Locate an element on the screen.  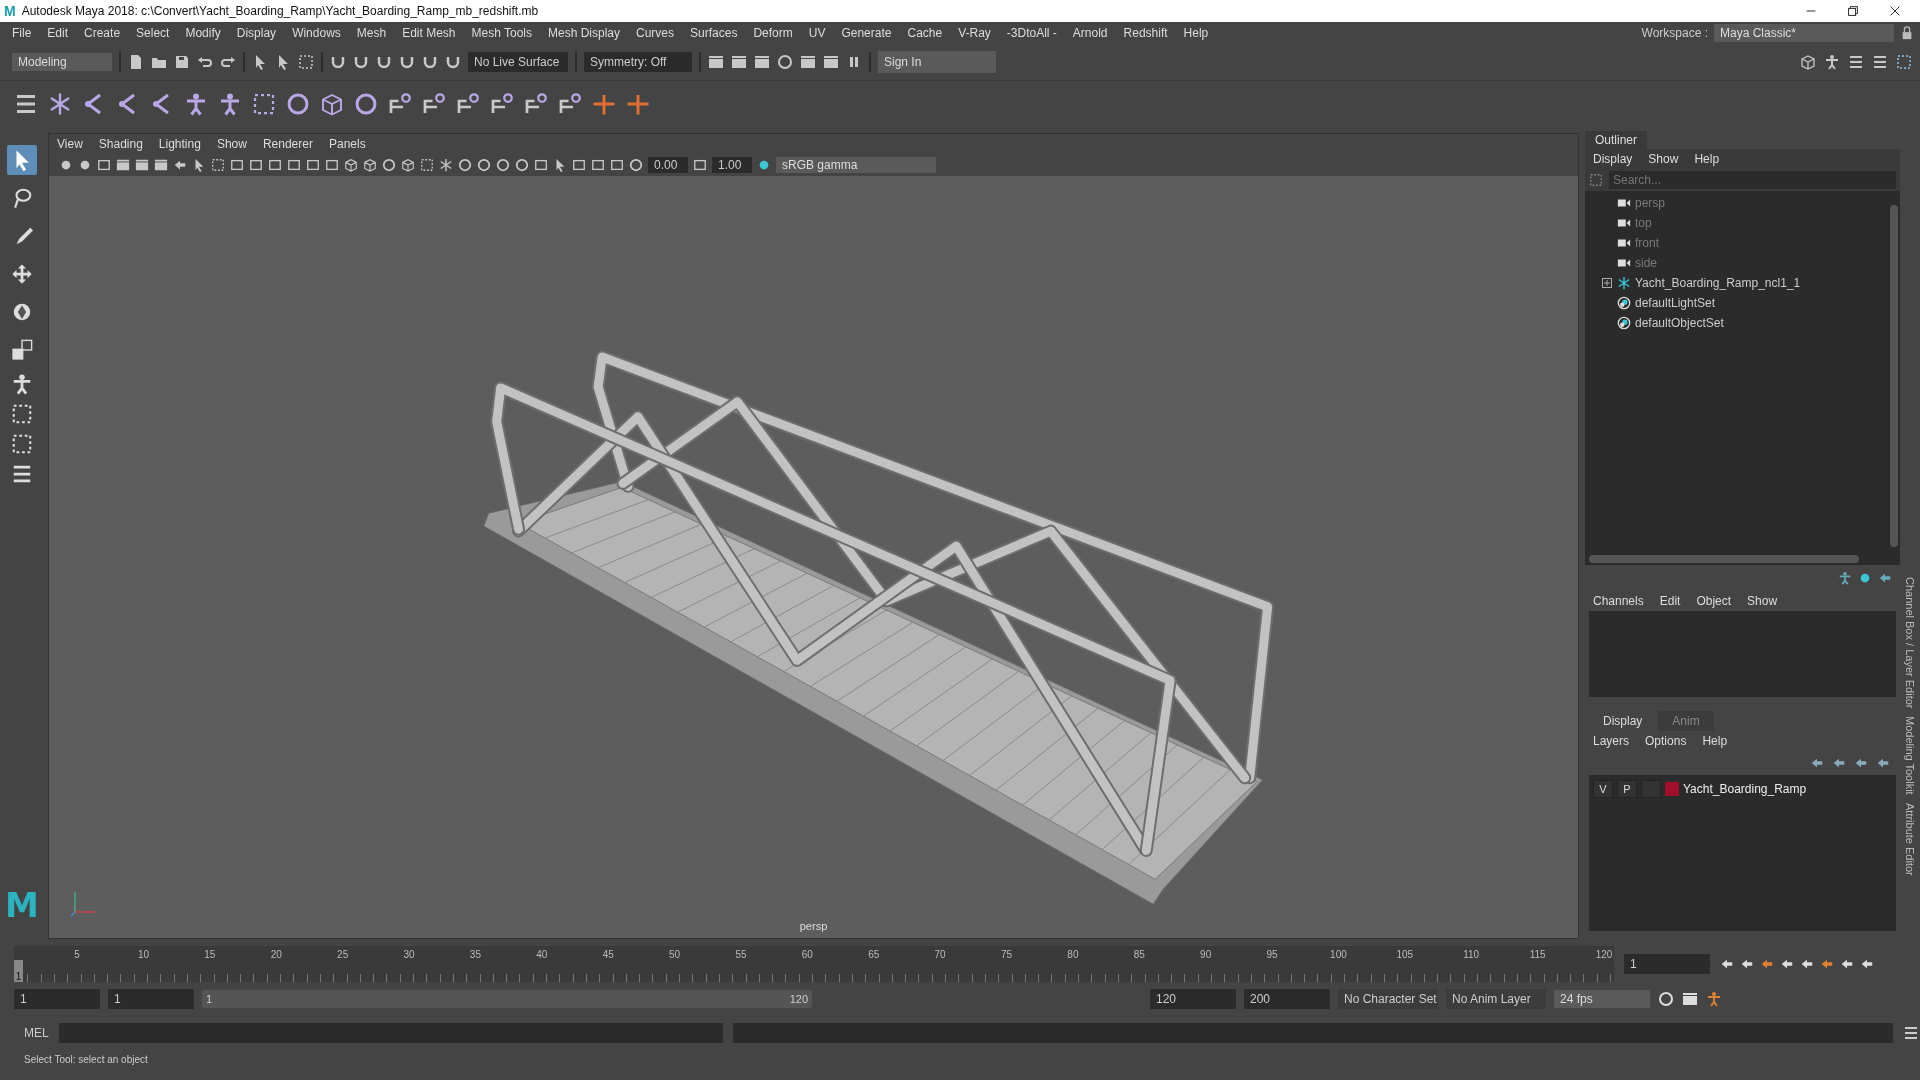
mode-dropdown: Modeling is located at coordinates (62, 62).